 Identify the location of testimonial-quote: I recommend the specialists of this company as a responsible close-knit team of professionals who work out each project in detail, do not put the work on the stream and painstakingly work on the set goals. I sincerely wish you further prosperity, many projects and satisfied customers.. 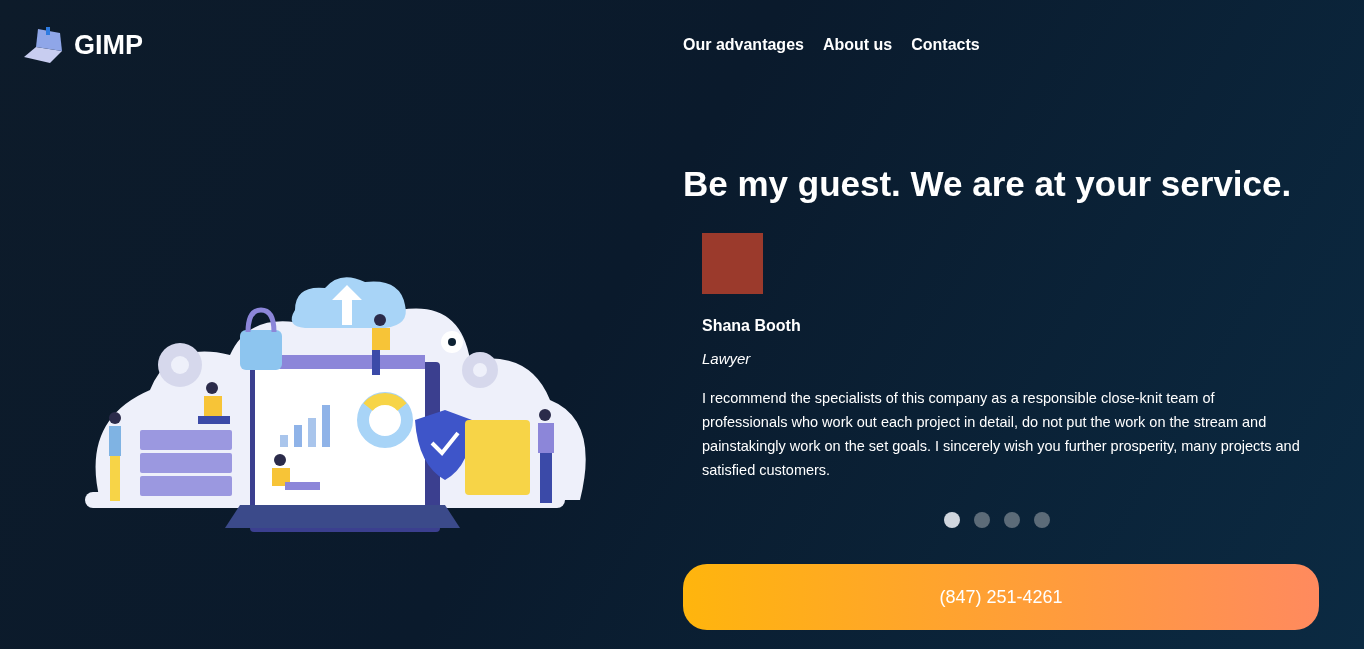
(1001, 434).